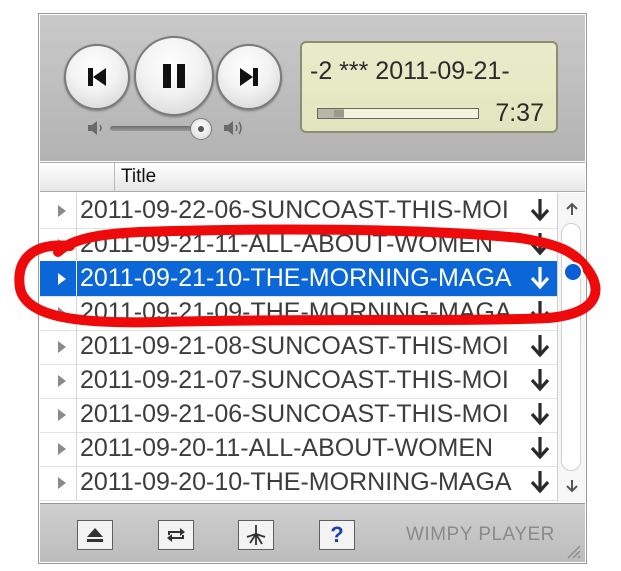 The height and width of the screenshot is (571, 621). What do you see at coordinates (201, 129) in the screenshot?
I see `volume-slider-handle` at bounding box center [201, 129].